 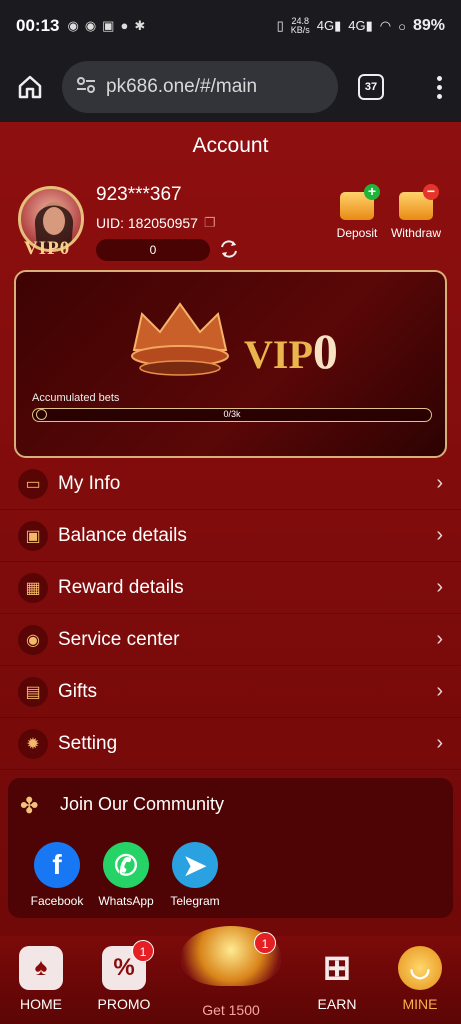 I want to click on vip-level-tag: VIP0, so click(x=47, y=248).